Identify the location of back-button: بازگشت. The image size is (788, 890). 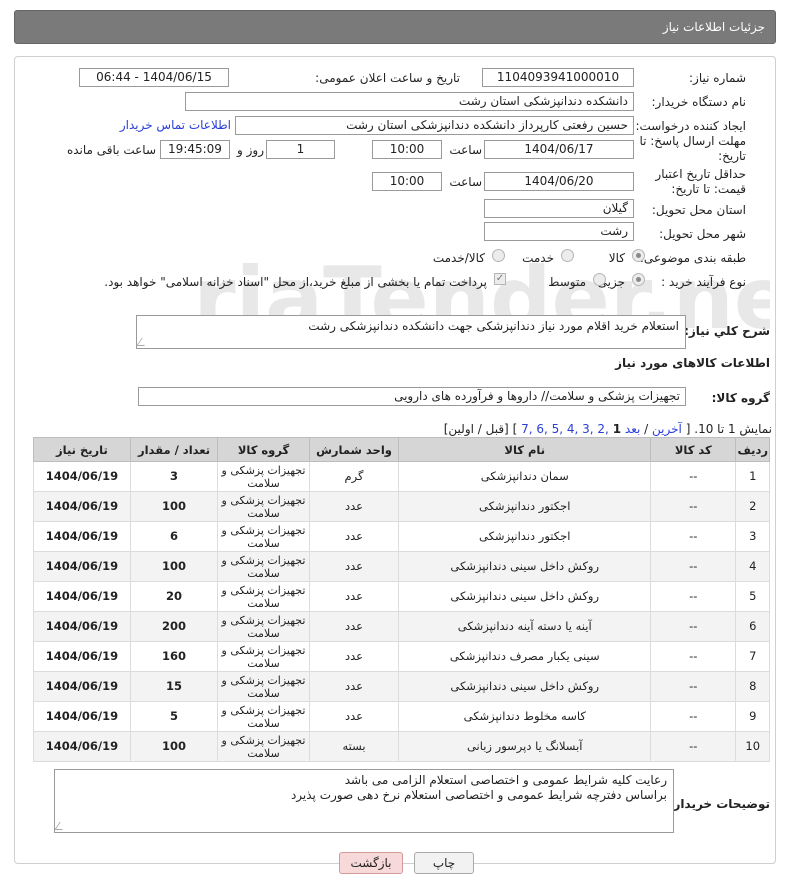
(371, 863).